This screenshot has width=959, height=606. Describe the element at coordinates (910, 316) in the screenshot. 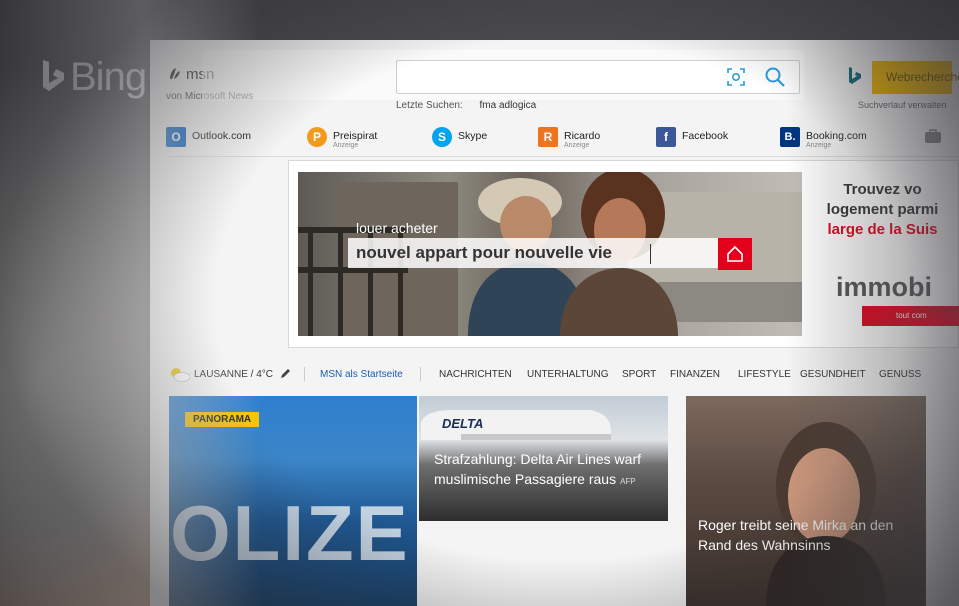

I see `ad-cta-button: tout com` at that location.